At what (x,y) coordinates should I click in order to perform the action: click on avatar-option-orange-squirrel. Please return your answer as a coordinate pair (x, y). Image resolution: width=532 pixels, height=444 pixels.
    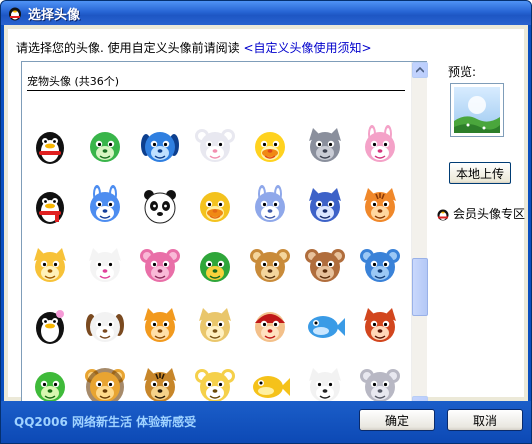
    Looking at the image, I should click on (160, 326).